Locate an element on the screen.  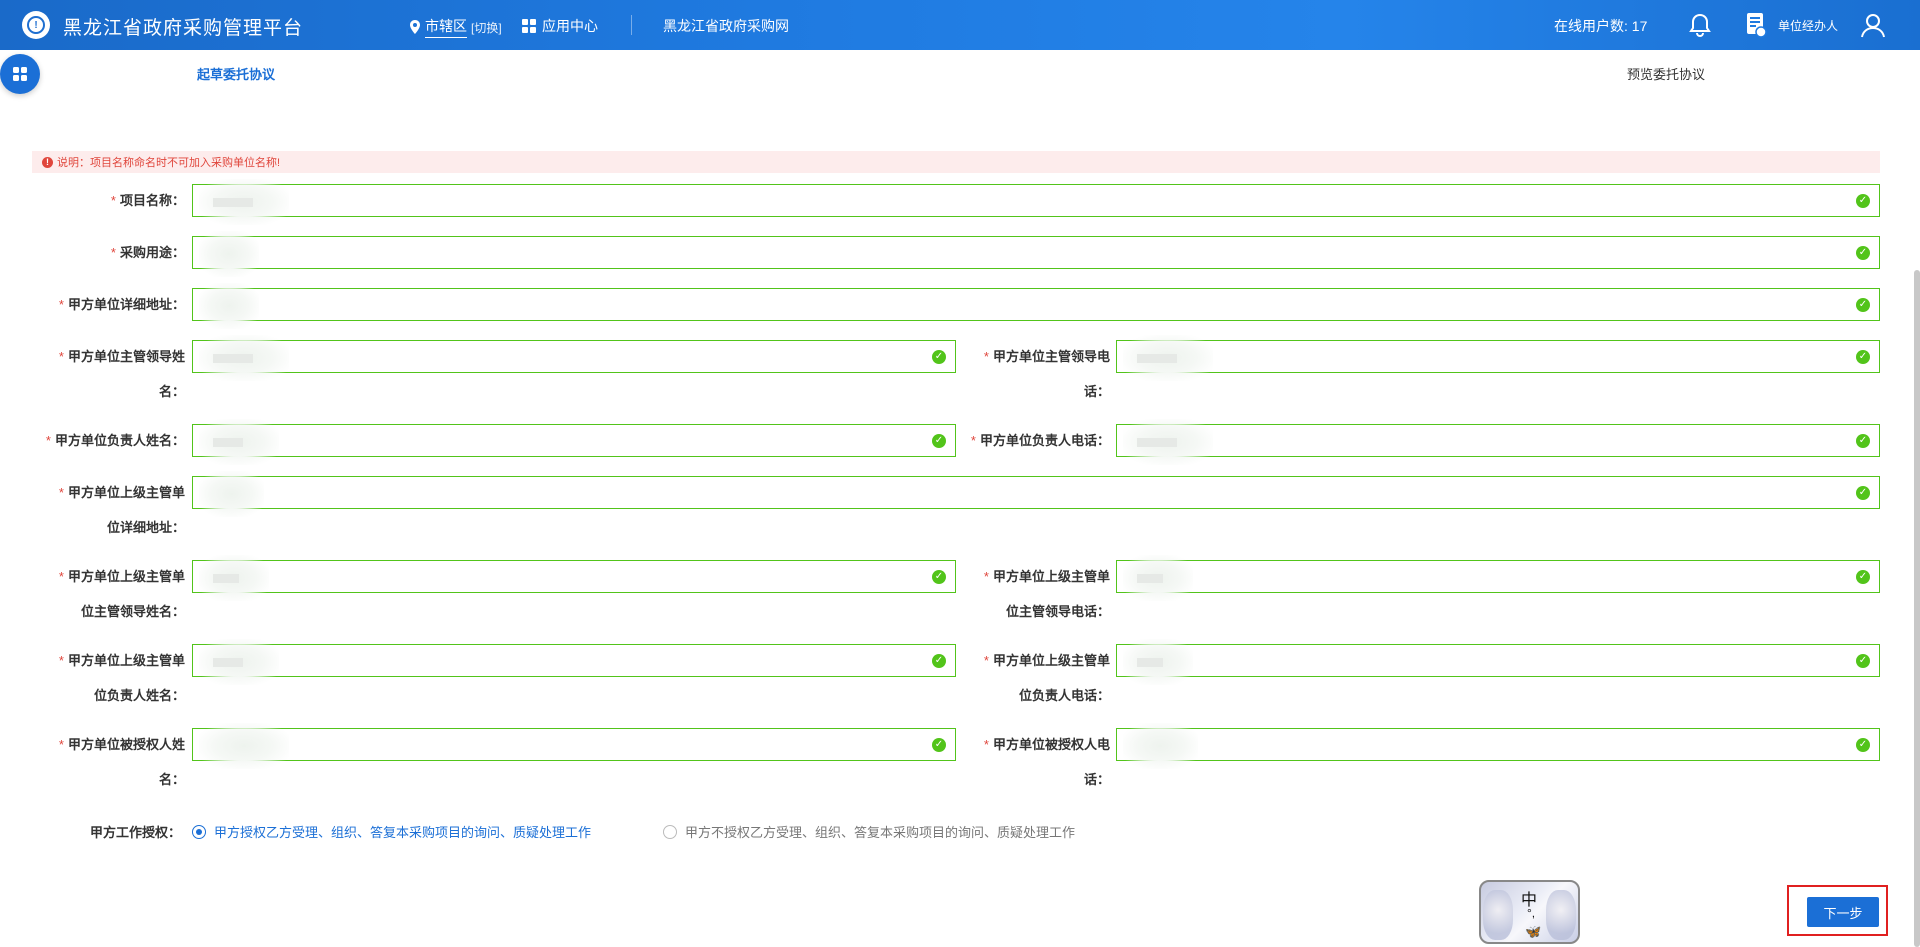
warning-icon: ! is located at coordinates (47, 162).